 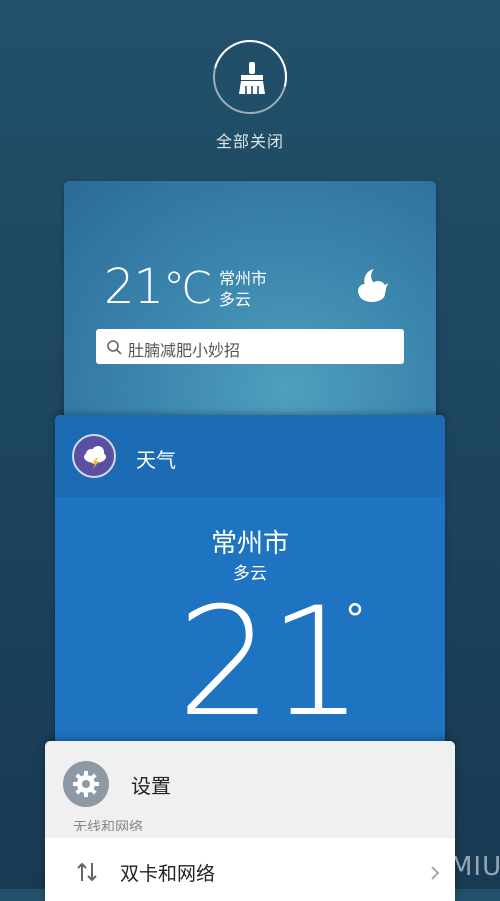 I want to click on weather-app-name: 天气, so click(x=156, y=460).